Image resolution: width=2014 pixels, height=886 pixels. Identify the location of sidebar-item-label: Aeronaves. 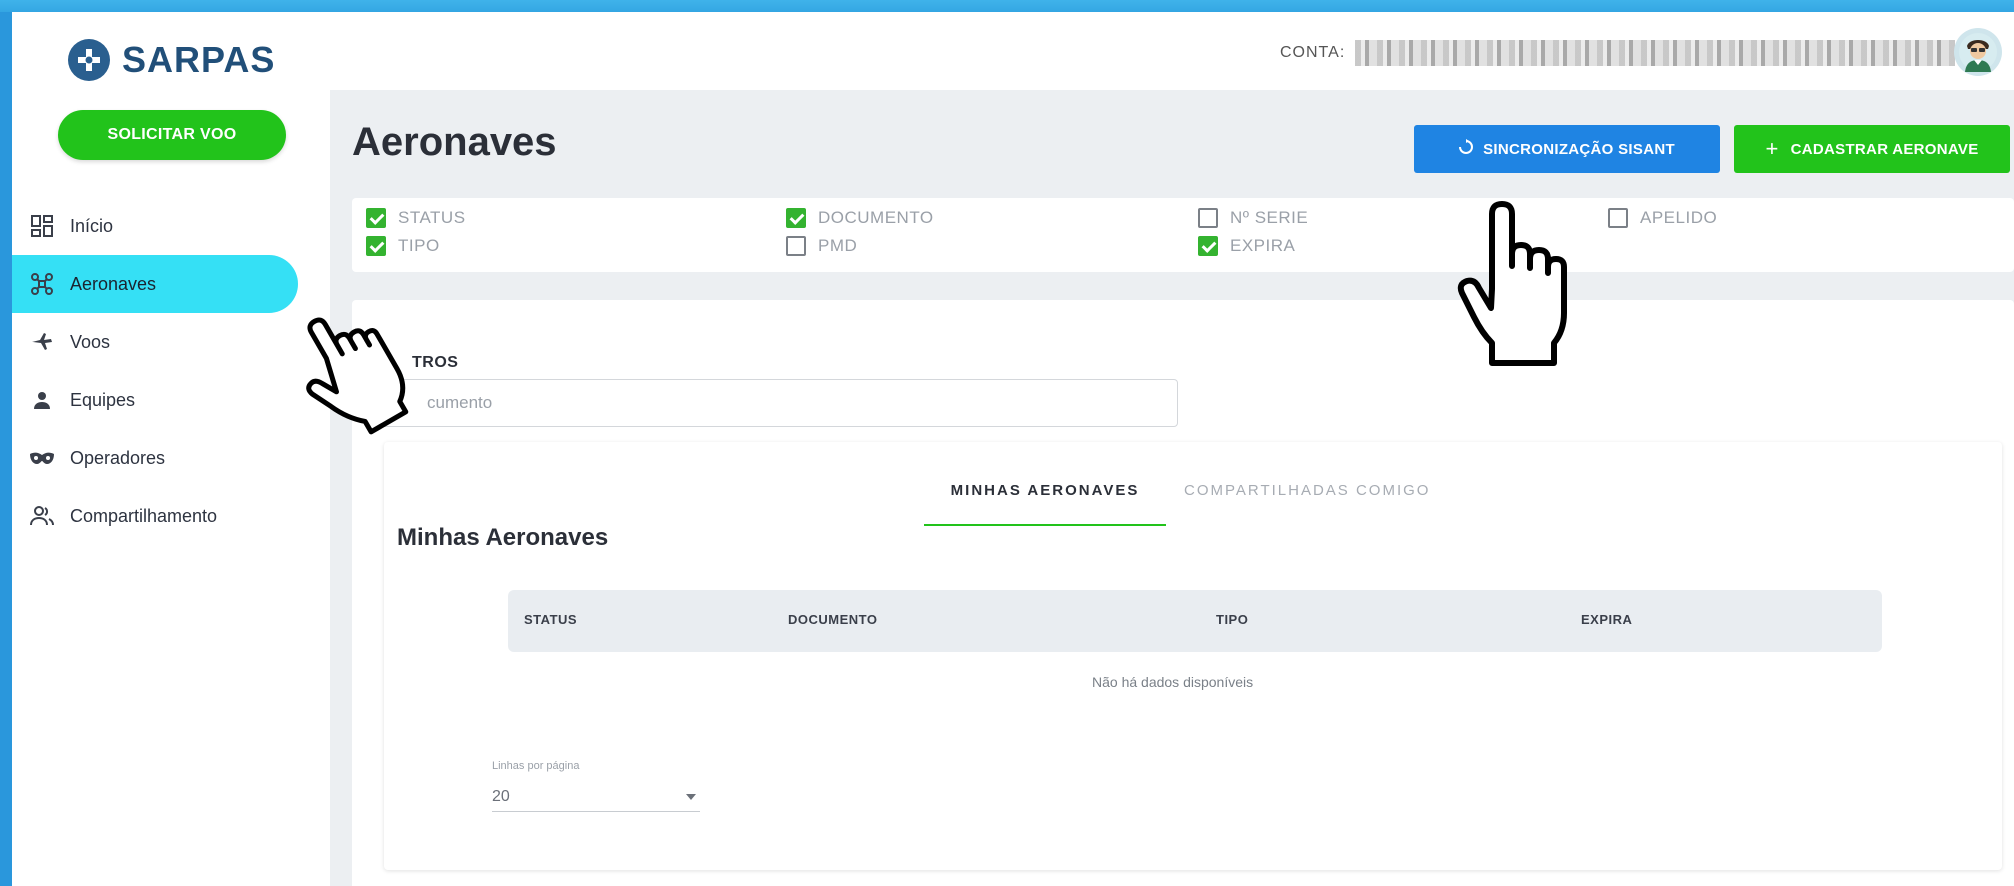
(113, 283).